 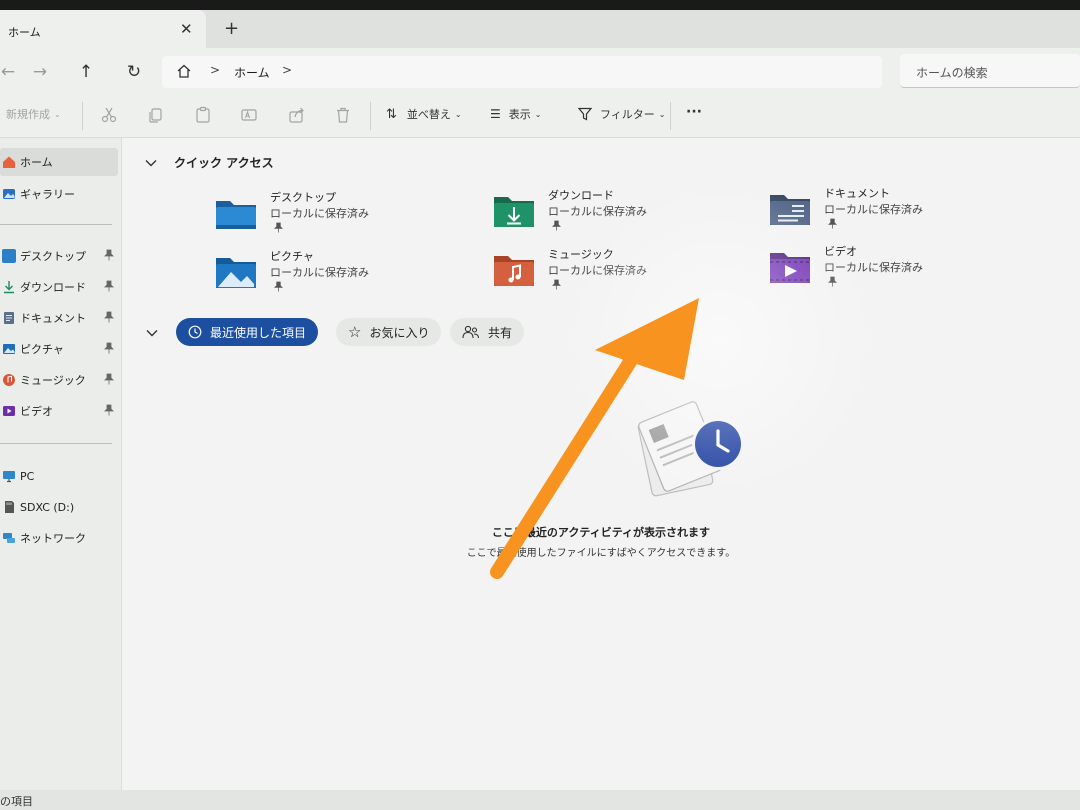 I want to click on tab-favorites: ☆ お気に入り, so click(x=389, y=332).